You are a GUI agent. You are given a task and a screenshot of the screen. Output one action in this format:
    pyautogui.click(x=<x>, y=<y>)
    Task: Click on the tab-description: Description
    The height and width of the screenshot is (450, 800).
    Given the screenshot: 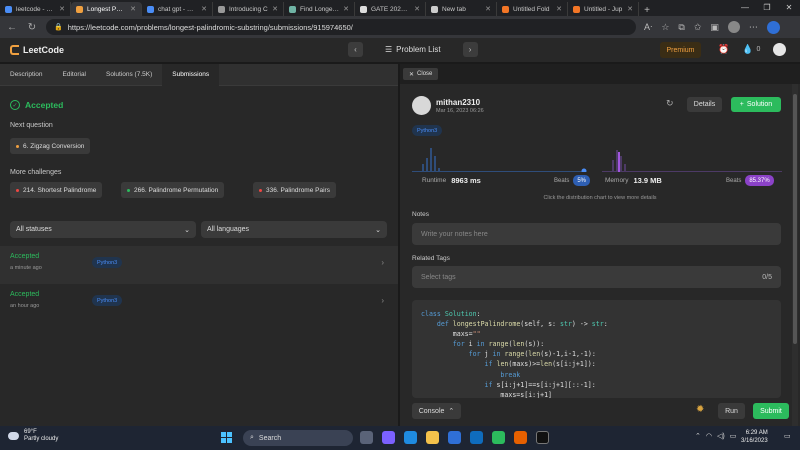 What is the action you would take?
    pyautogui.click(x=26, y=75)
    